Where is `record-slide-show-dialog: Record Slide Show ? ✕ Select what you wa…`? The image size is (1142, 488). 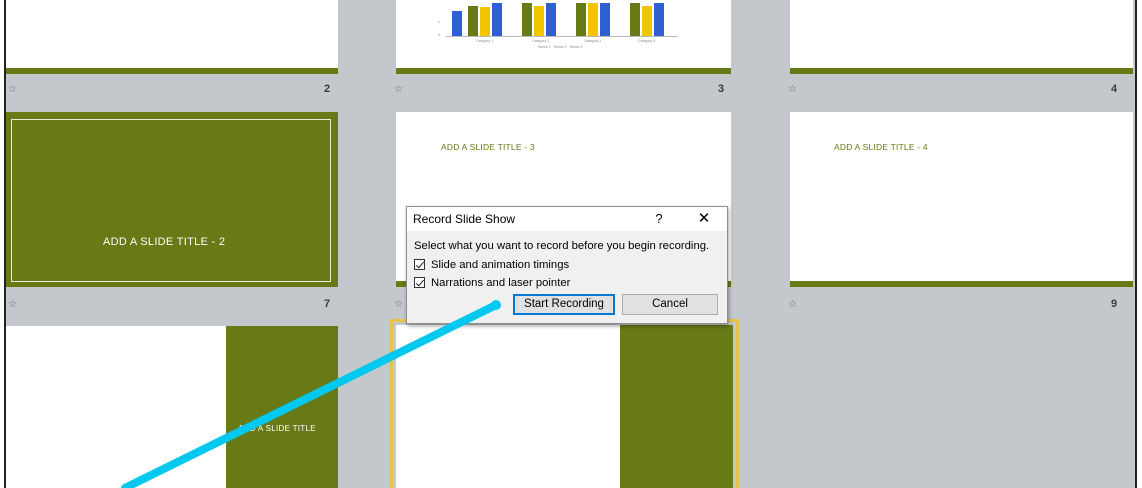 record-slide-show-dialog: Record Slide Show ? ✕ Select what you wa… is located at coordinates (567, 265).